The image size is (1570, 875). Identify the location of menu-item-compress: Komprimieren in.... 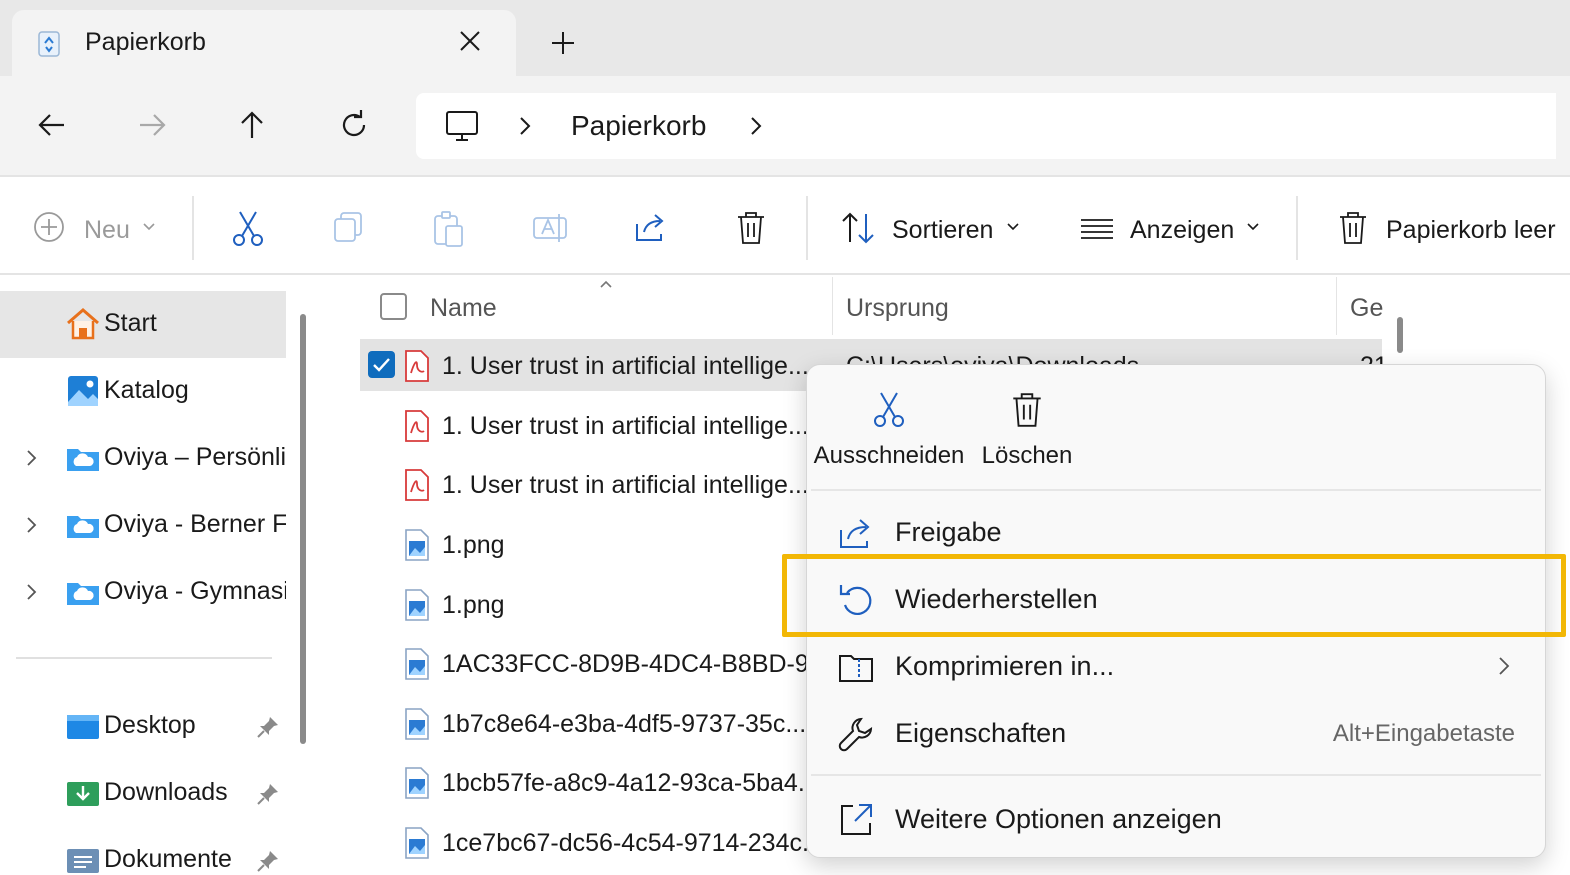
(1176, 666).